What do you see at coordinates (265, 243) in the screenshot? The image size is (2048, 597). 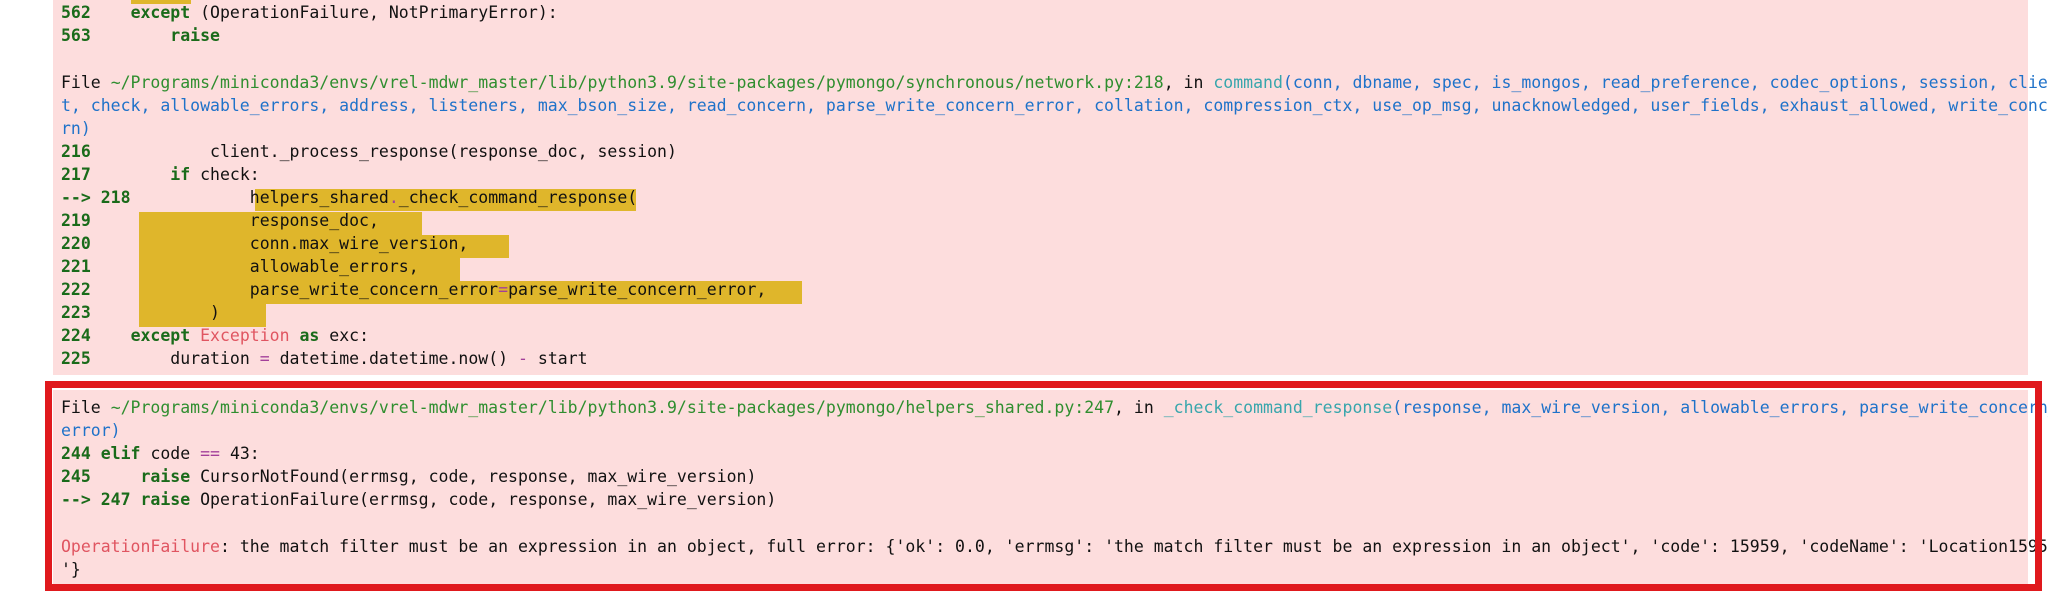 I see `code-line-220: 220 conn.max_wire_version,` at bounding box center [265, 243].